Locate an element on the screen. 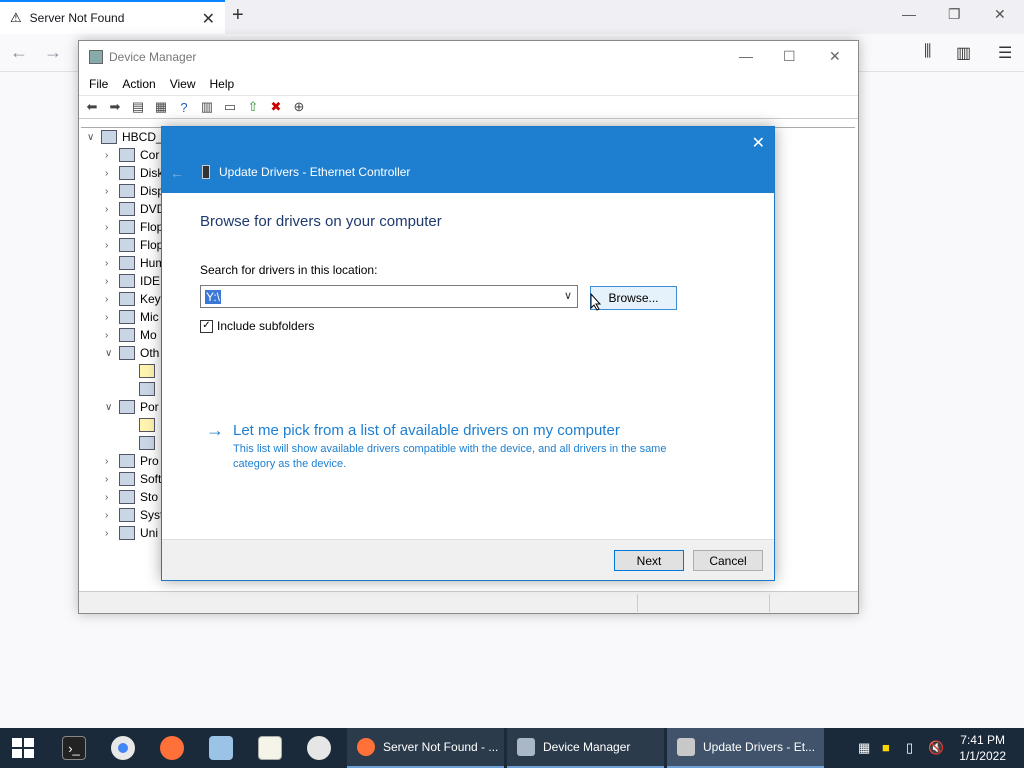  restore-icon: ❐ is located at coordinates (954, 14).